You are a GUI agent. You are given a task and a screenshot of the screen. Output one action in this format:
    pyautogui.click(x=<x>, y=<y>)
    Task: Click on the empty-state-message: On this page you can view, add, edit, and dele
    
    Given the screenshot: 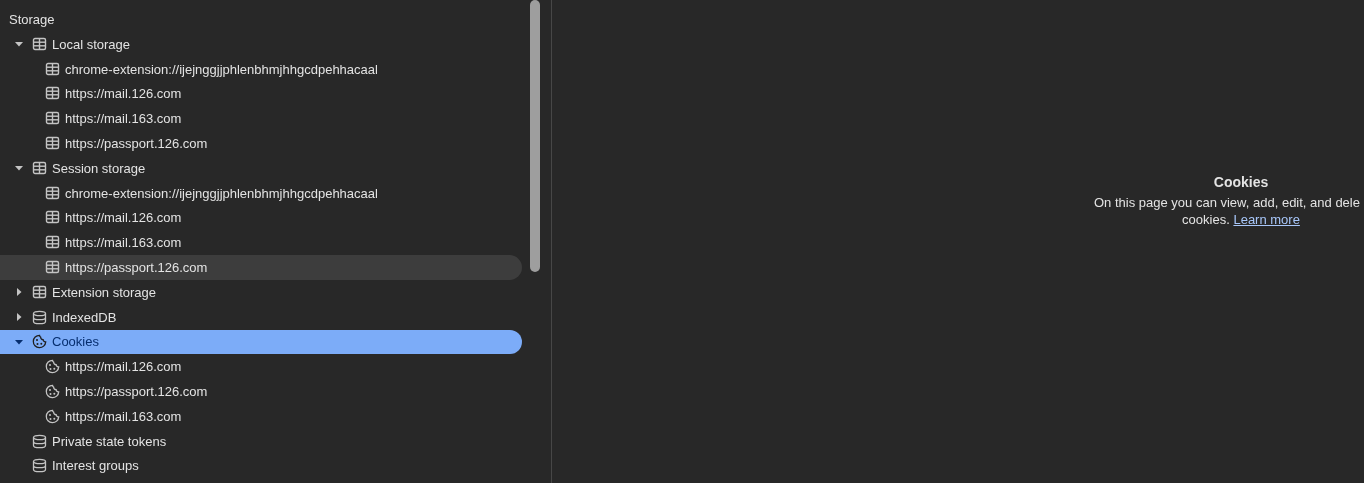 What is the action you would take?
    pyautogui.click(x=1227, y=202)
    